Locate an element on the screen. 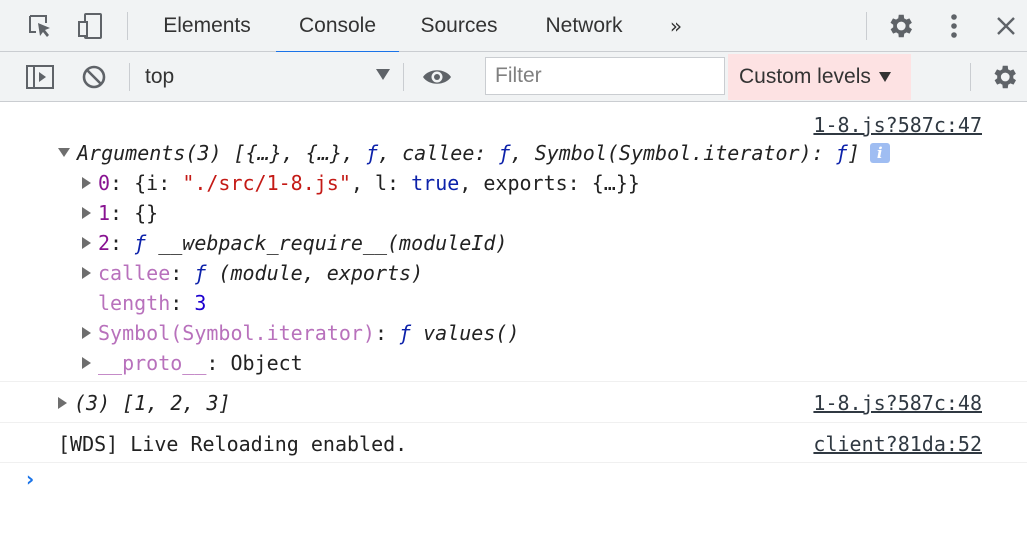 This screenshot has height=535, width=1027. property-row: callee: ƒ (module, exports) is located at coordinates (252, 273).